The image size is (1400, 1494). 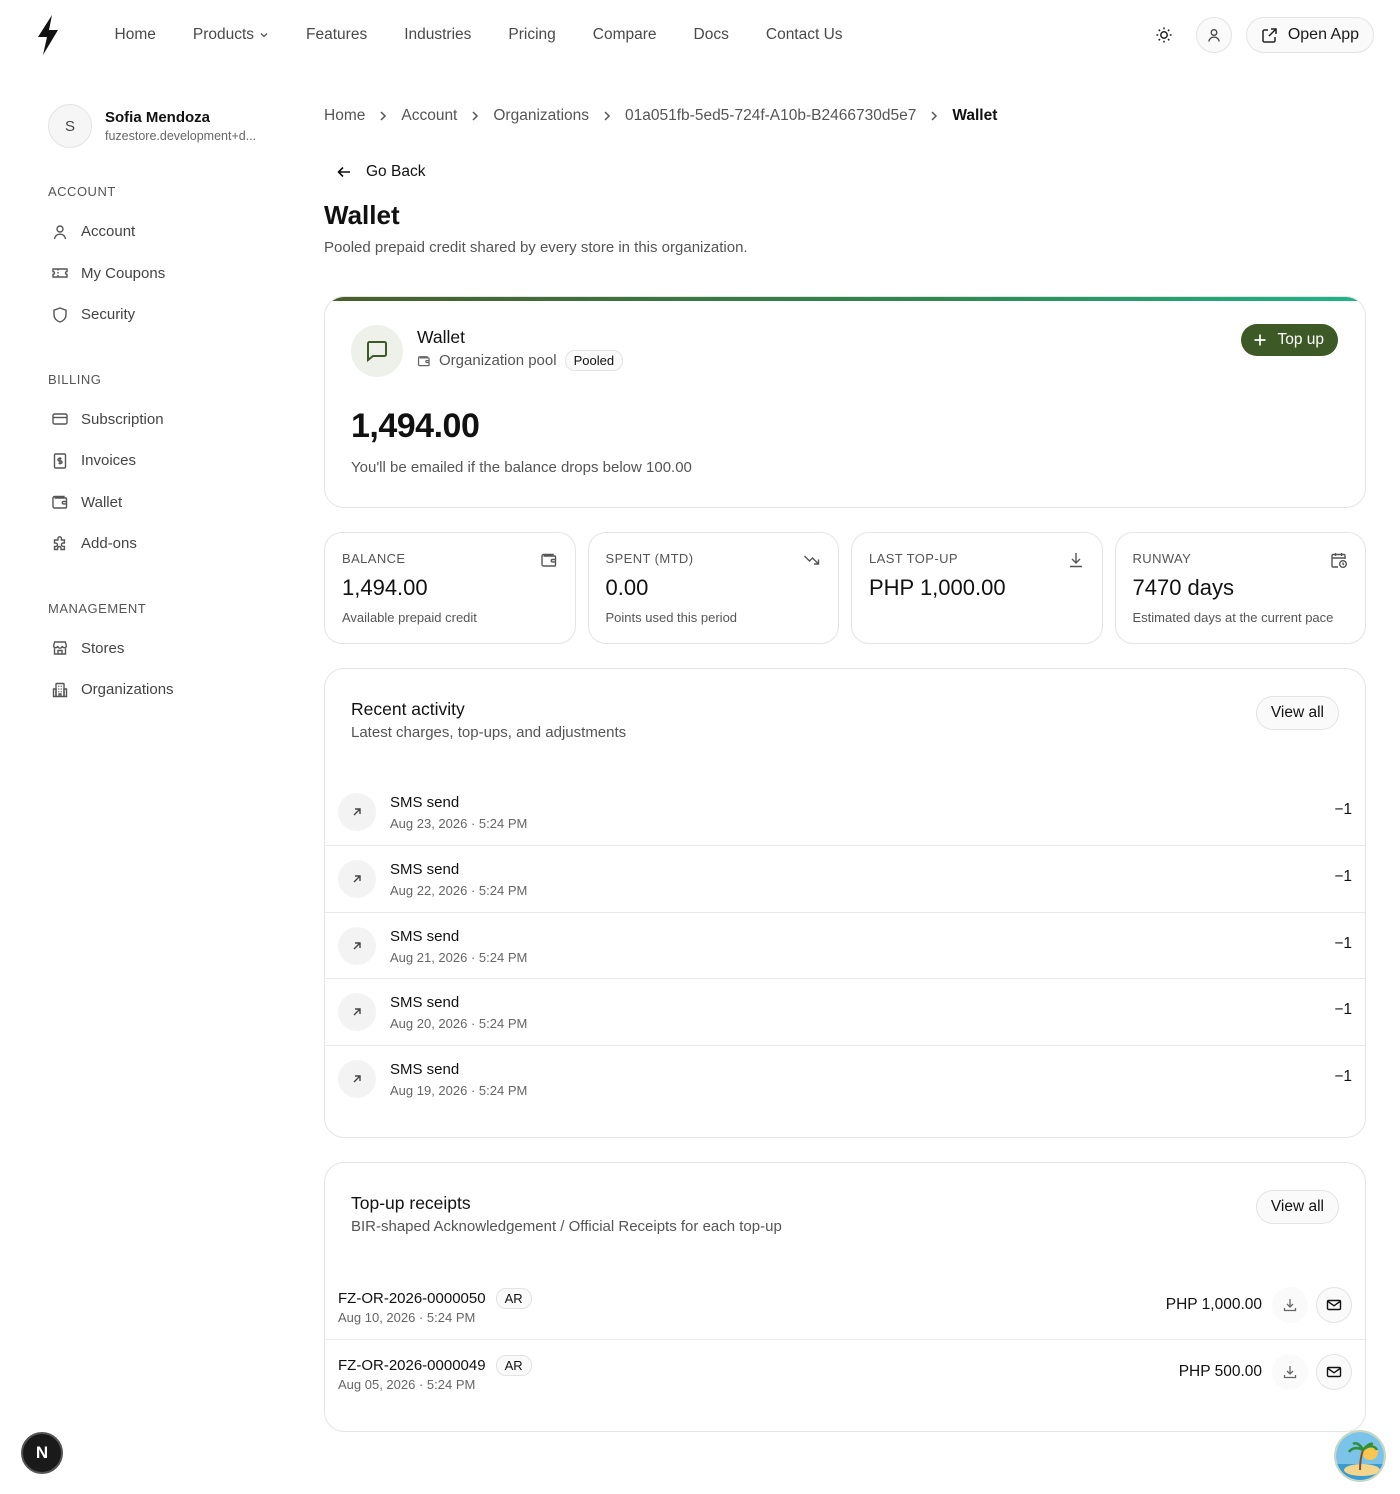 I want to click on activity-date: Aug 22, 2026 · 5:24 PM, so click(x=459, y=890).